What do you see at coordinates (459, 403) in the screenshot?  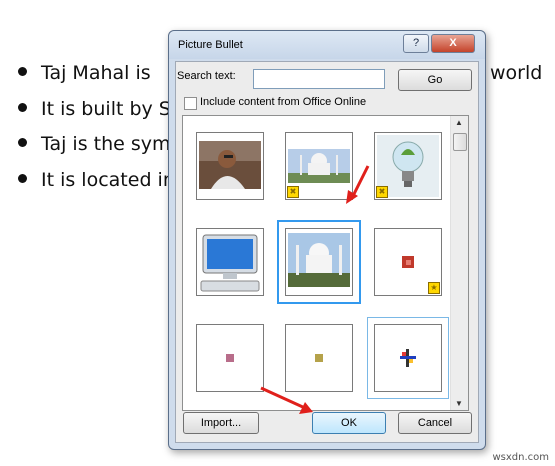 I see `scroll-down-icon: ▼` at bounding box center [459, 403].